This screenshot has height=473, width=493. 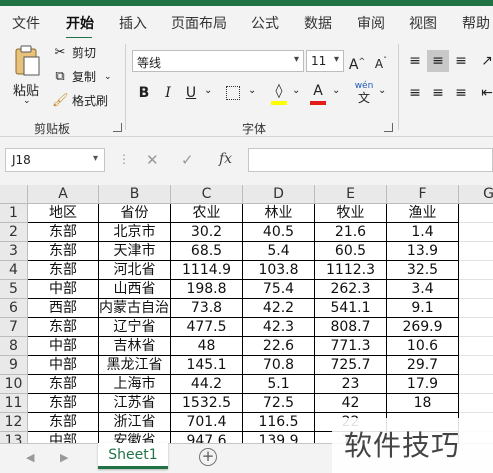 I want to click on cell-c7: 477.5, so click(x=207, y=327).